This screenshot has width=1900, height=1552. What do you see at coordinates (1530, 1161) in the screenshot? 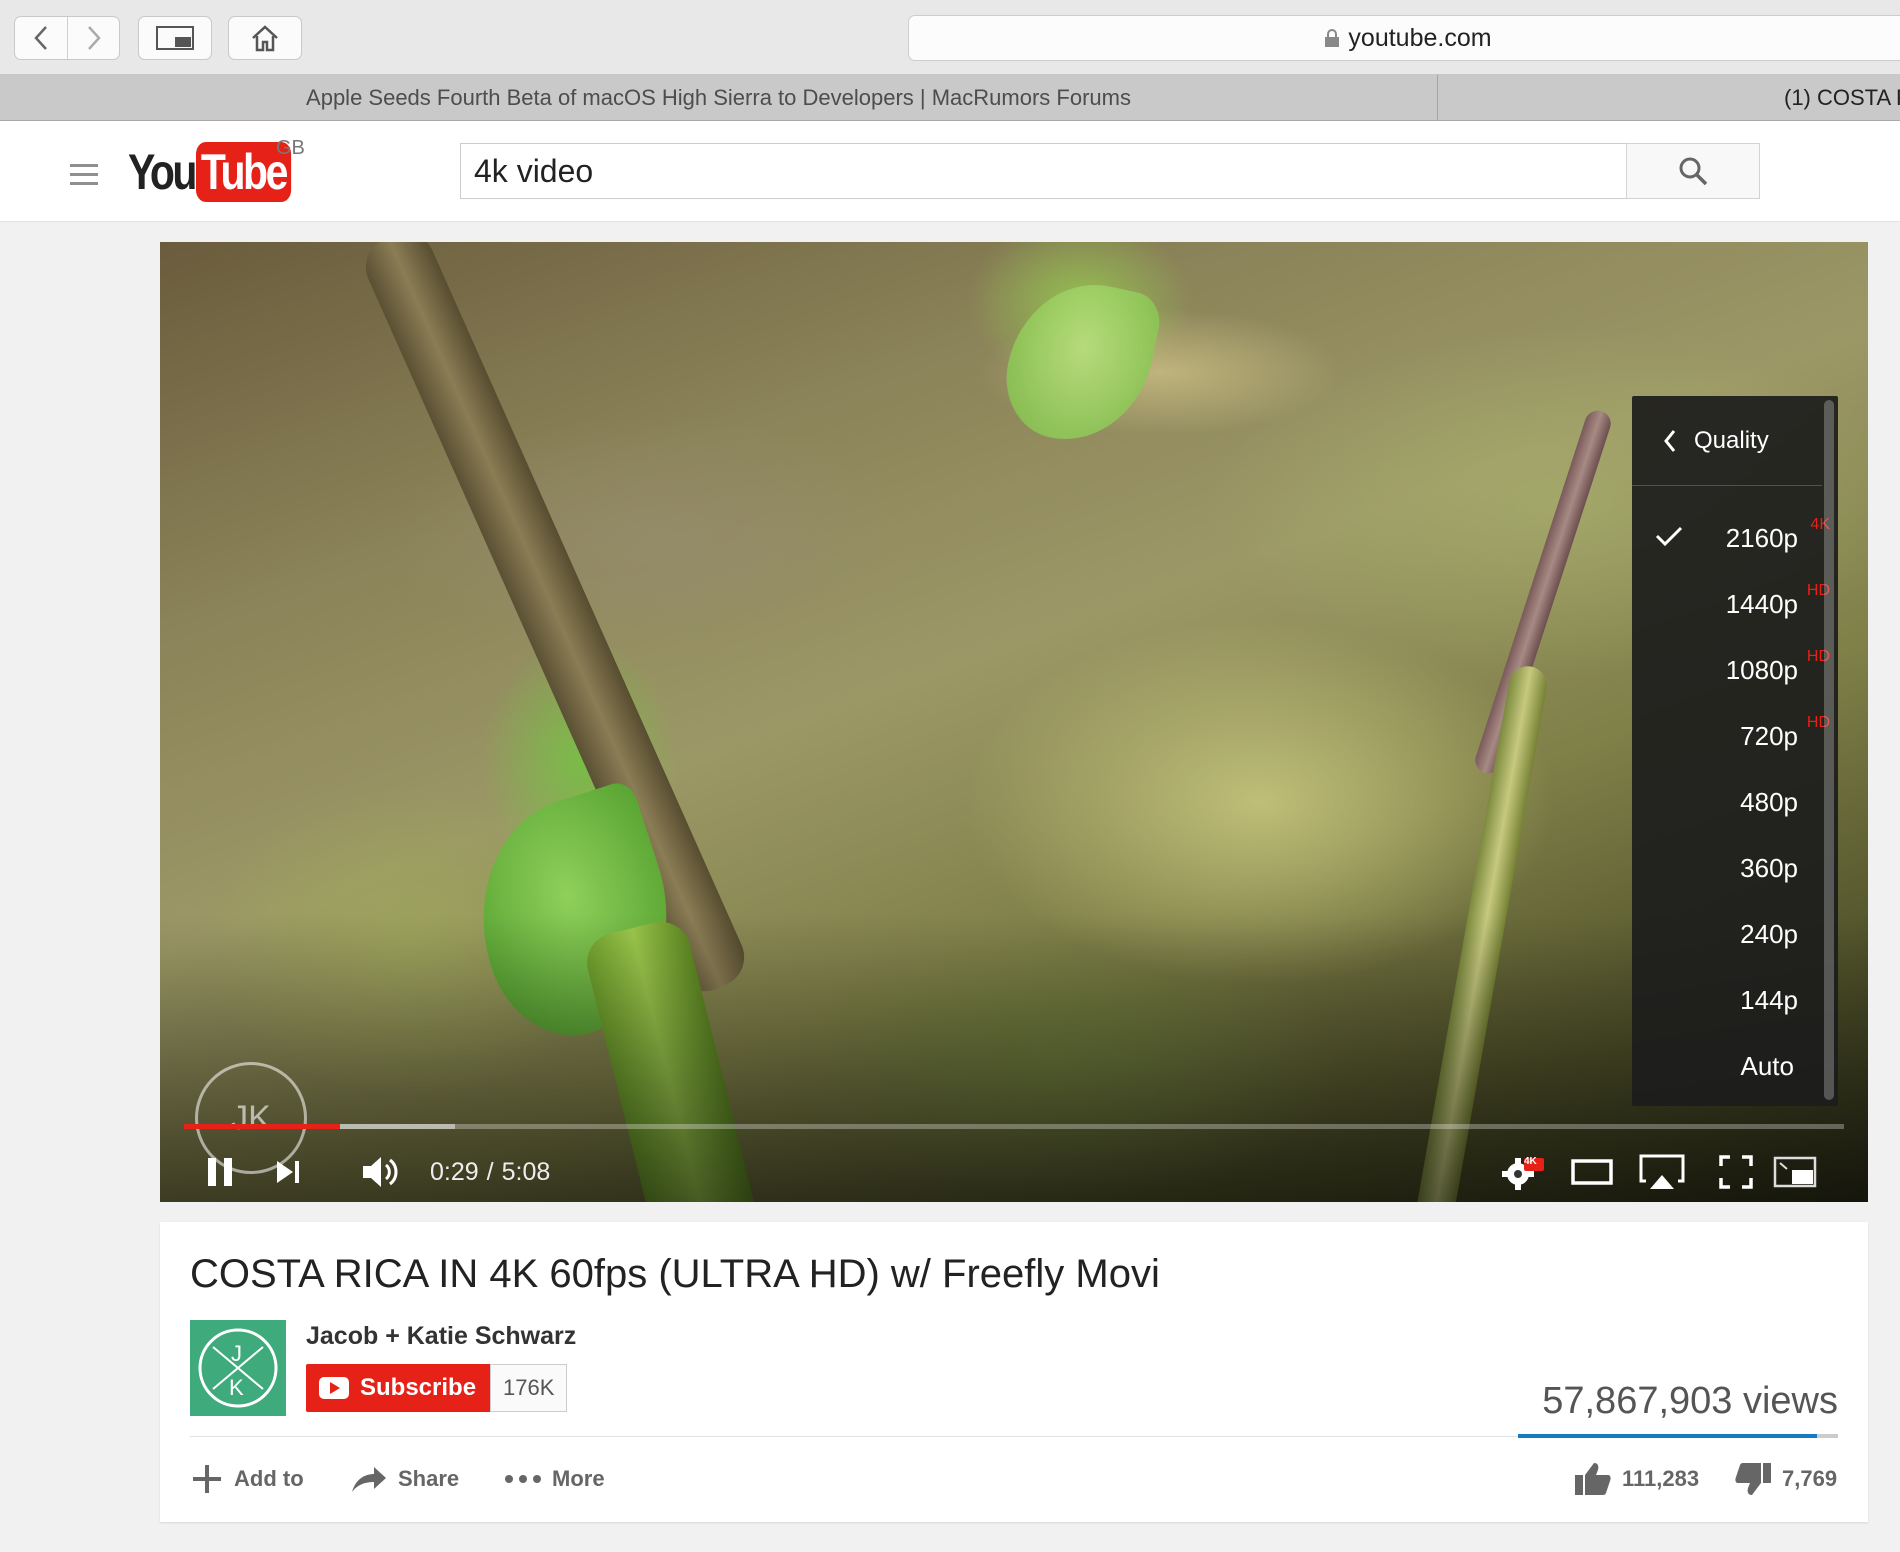
I see `settings-4k-badge: 4K` at bounding box center [1530, 1161].